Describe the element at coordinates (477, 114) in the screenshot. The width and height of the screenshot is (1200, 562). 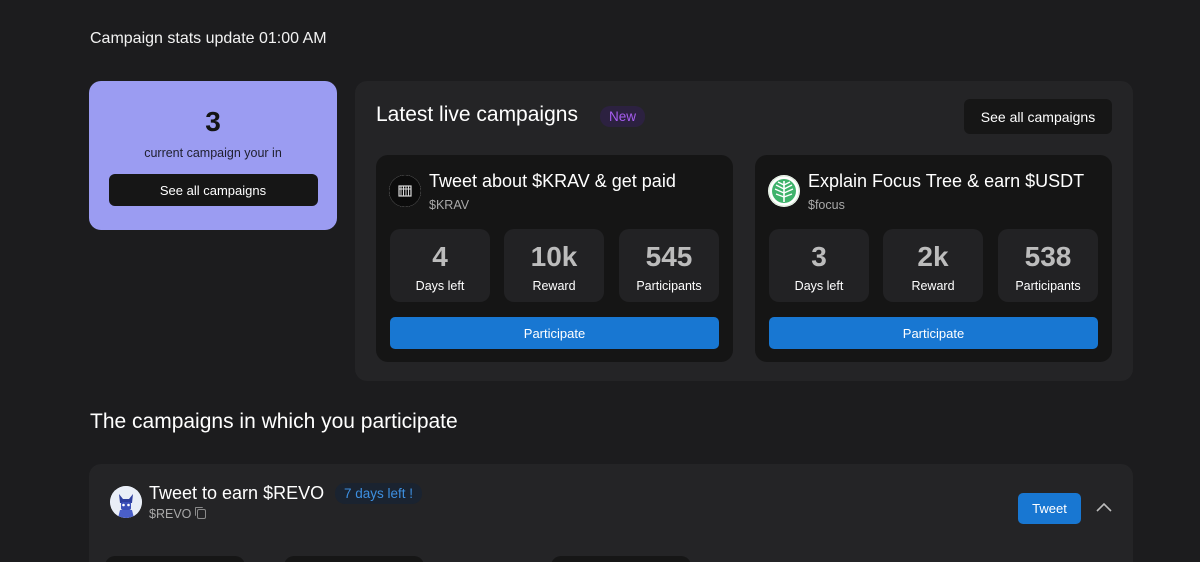
I see `live-campaigns-title: Latest live campaigns` at that location.